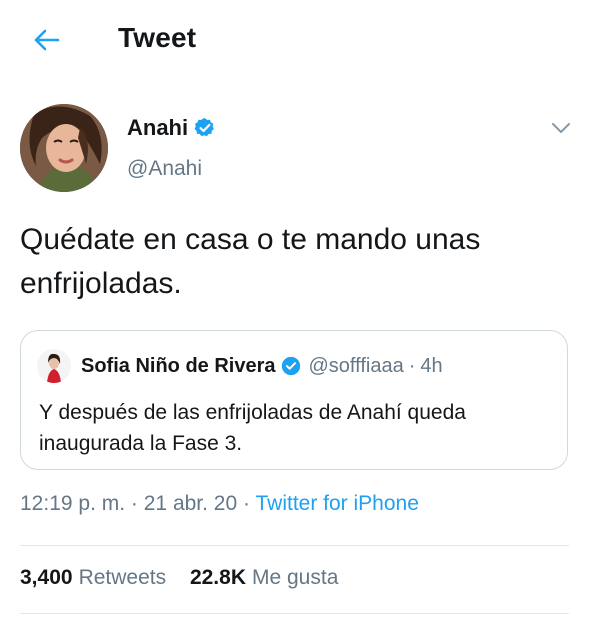 Image resolution: width=589 pixels, height=620 pixels. I want to click on tweet-source-link: Twitter for iPhone, so click(336, 503).